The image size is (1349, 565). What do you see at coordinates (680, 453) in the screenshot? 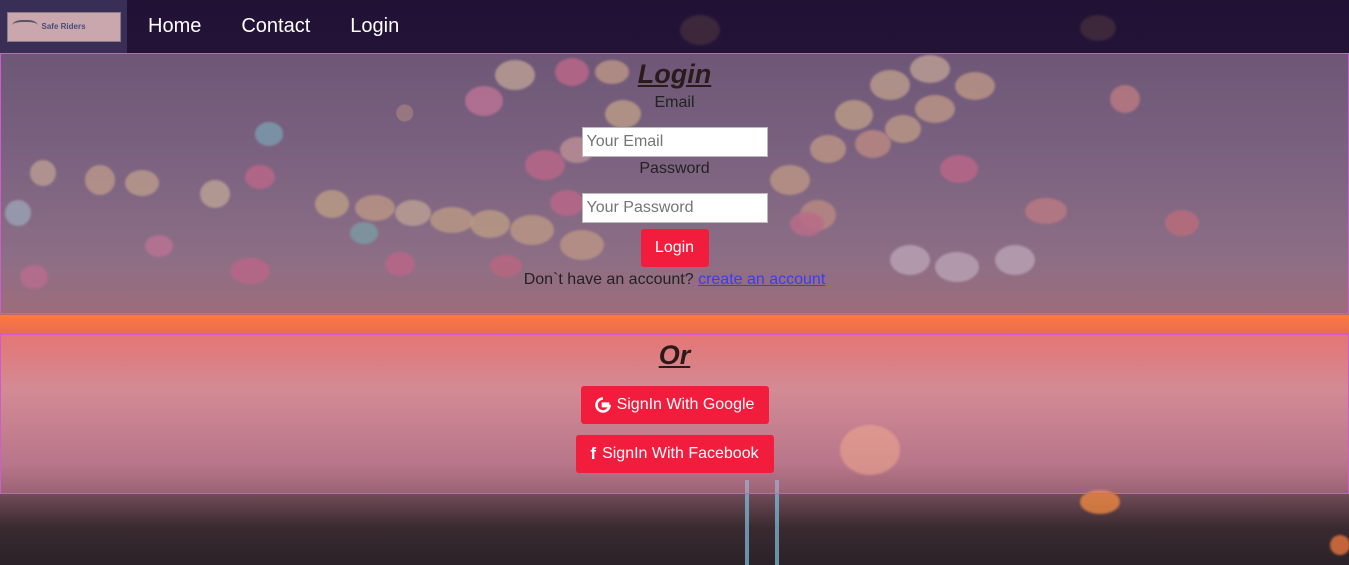
I see `facebook-signin-label: SignIn With Facebook` at bounding box center [680, 453].